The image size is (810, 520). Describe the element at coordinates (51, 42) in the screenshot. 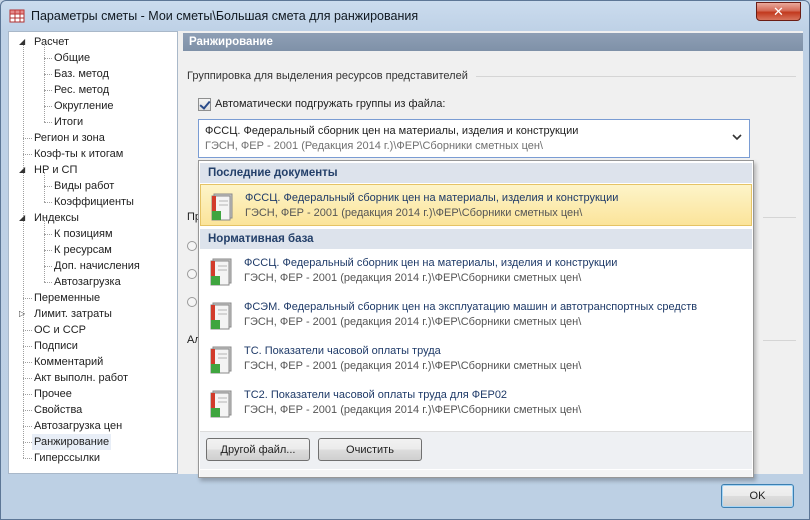

I see `tree-item: Расчет` at that location.